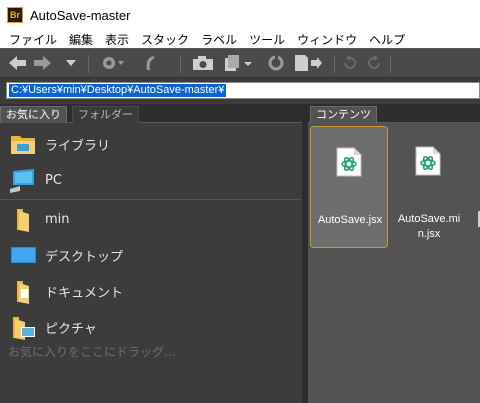 This screenshot has width=480, height=403. Describe the element at coordinates (22, 181) in the screenshot. I see `computer-icon` at that location.